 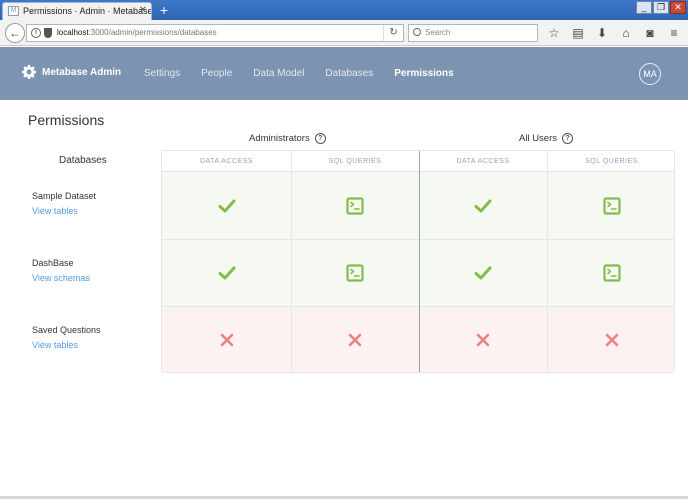 What do you see at coordinates (423, 73) in the screenshot?
I see `nav-permissions: Permissions` at bounding box center [423, 73].